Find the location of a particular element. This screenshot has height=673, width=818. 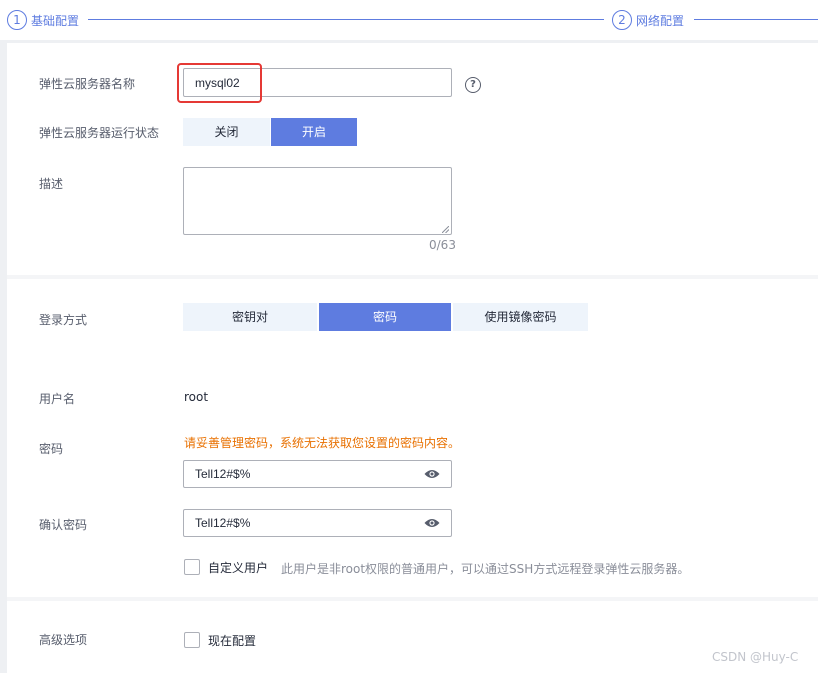

show-password-eye-icon is located at coordinates (432, 474).